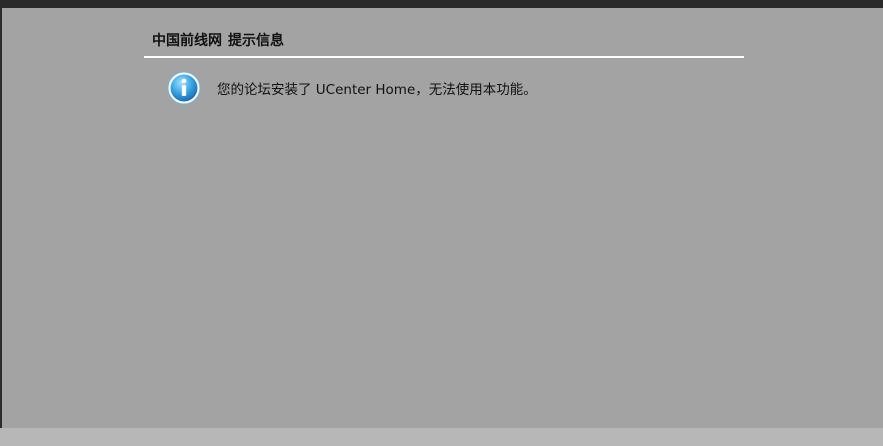 This screenshot has height=446, width=883. Describe the element at coordinates (187, 41) in the screenshot. I see `site-name: 中国前线网` at that location.